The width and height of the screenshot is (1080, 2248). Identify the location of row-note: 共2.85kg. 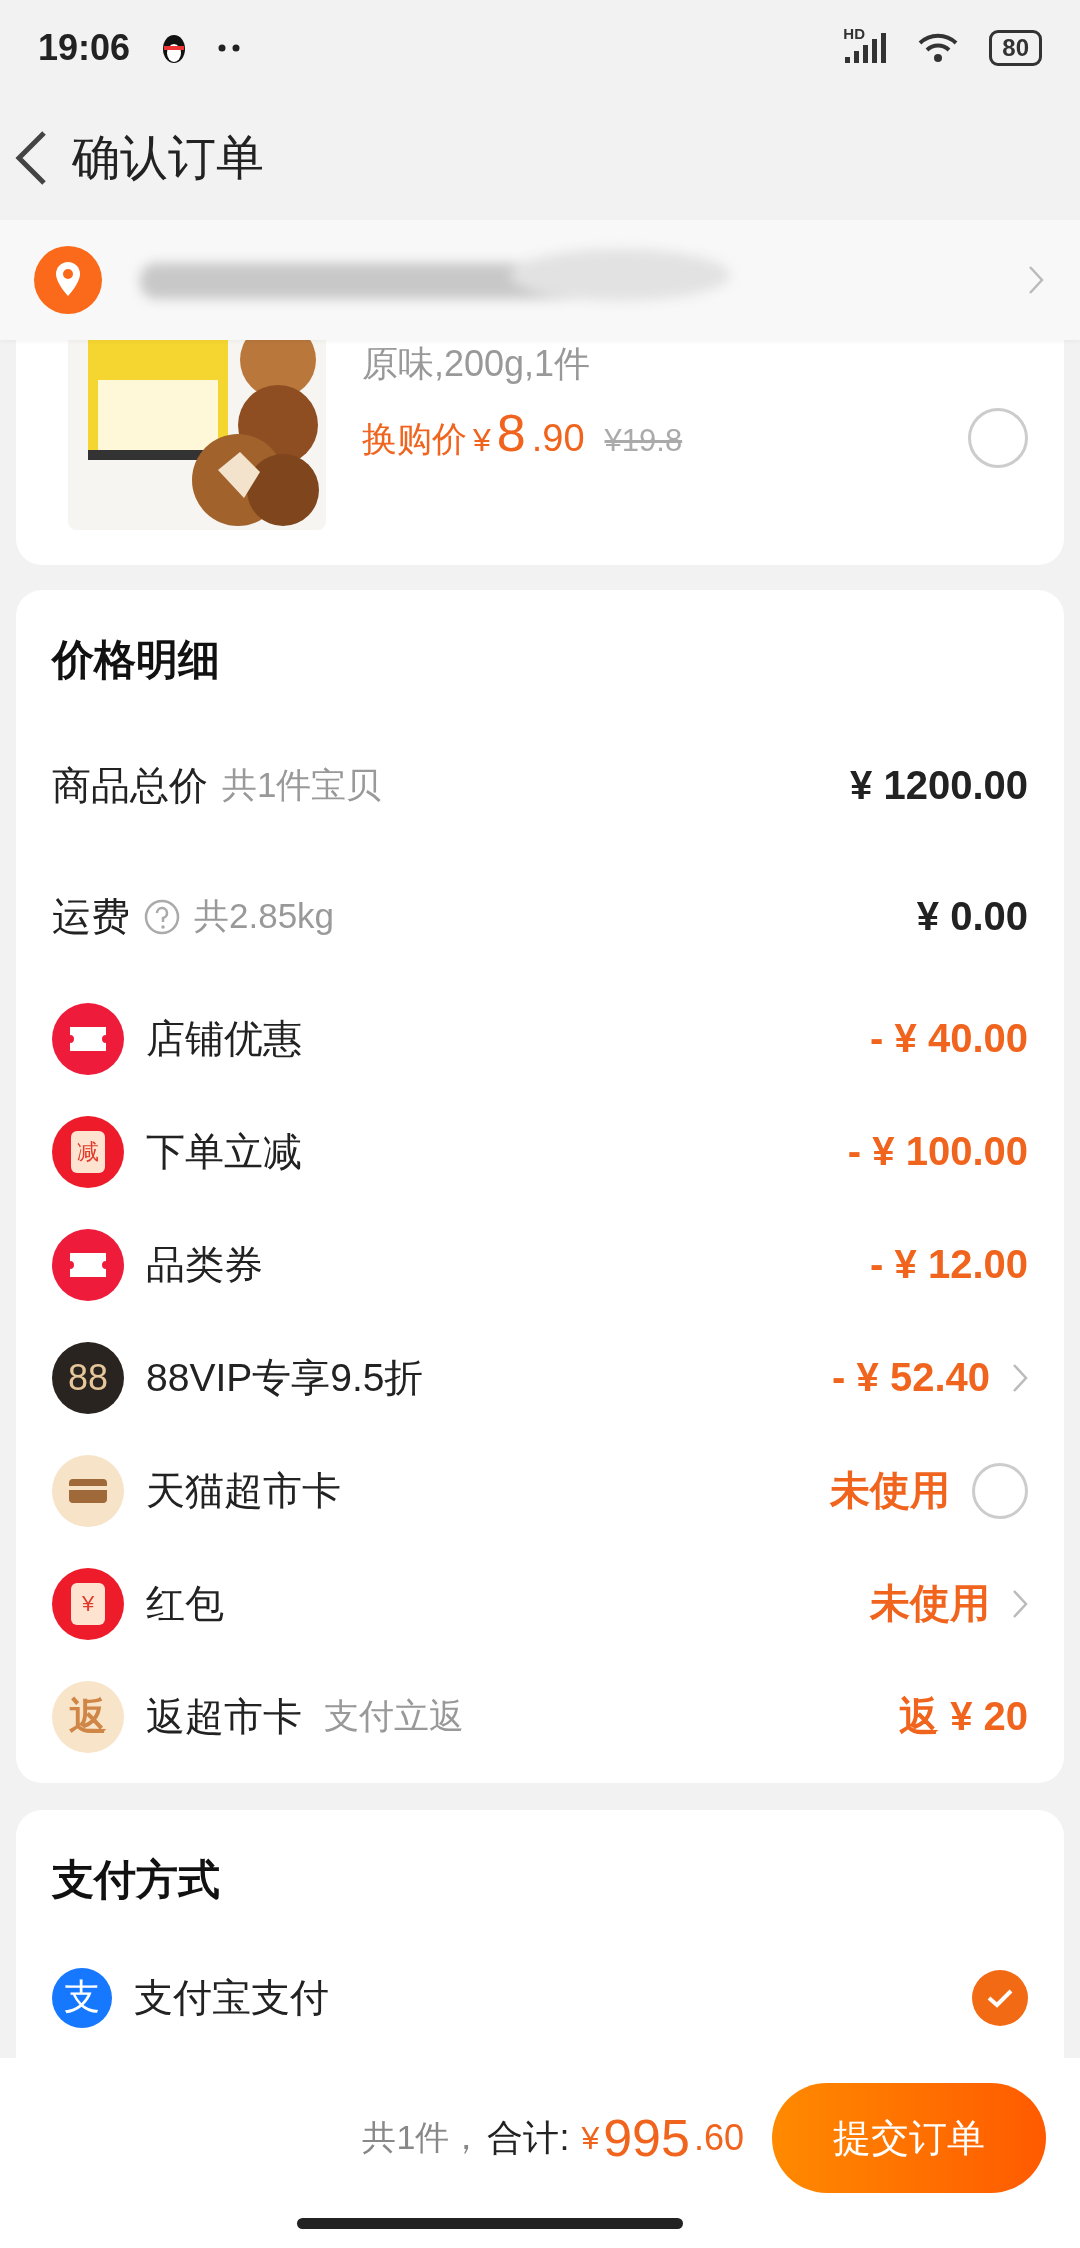
(264, 916).